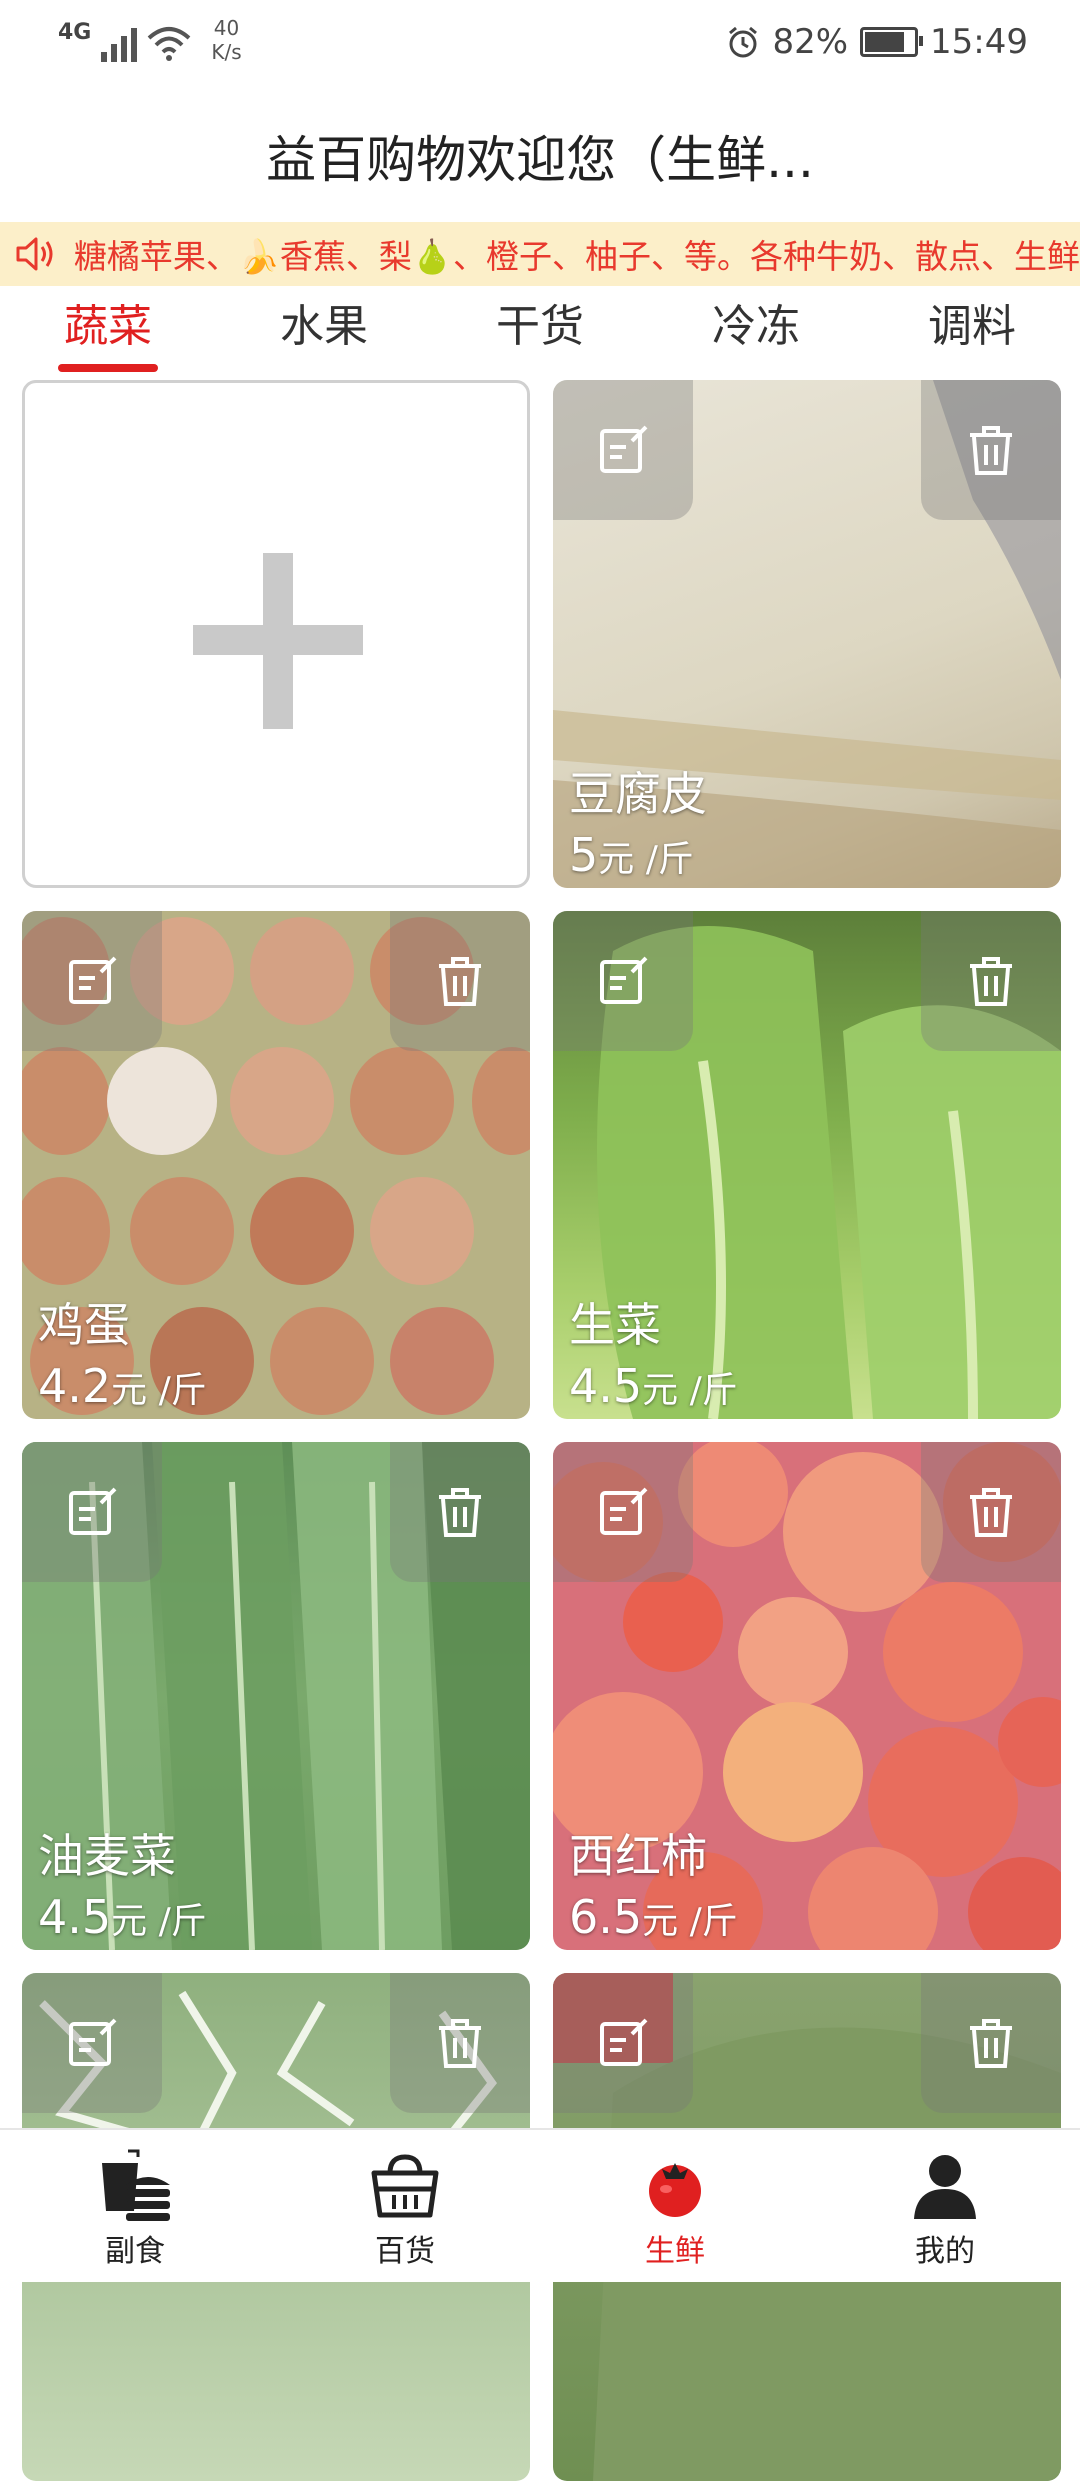 The image size is (1080, 2481). What do you see at coordinates (606, 1917) in the screenshot?
I see `price-value: 6.5` at bounding box center [606, 1917].